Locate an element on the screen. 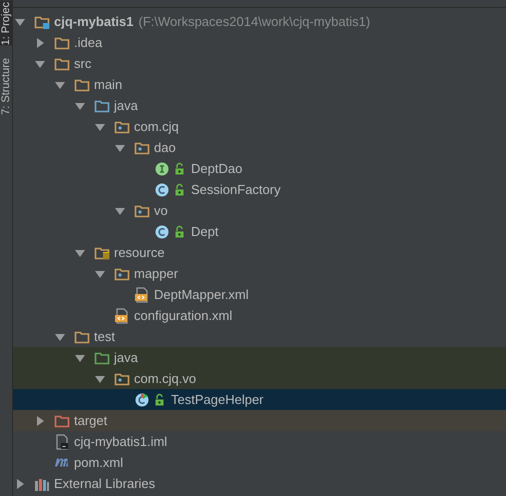  tree-item: com.cjq is located at coordinates (259, 127).